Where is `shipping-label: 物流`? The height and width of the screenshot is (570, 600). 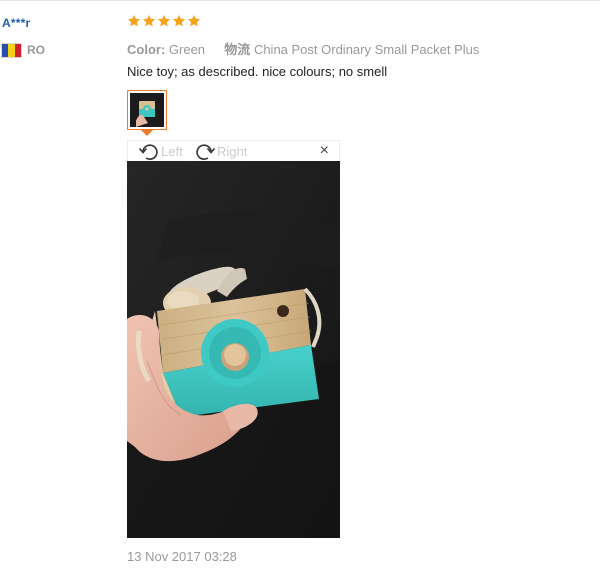 shipping-label: 物流 is located at coordinates (237, 49).